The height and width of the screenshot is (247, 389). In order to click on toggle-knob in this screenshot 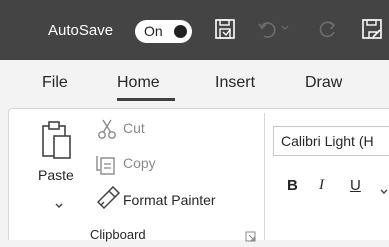, I will do `click(180, 31)`.